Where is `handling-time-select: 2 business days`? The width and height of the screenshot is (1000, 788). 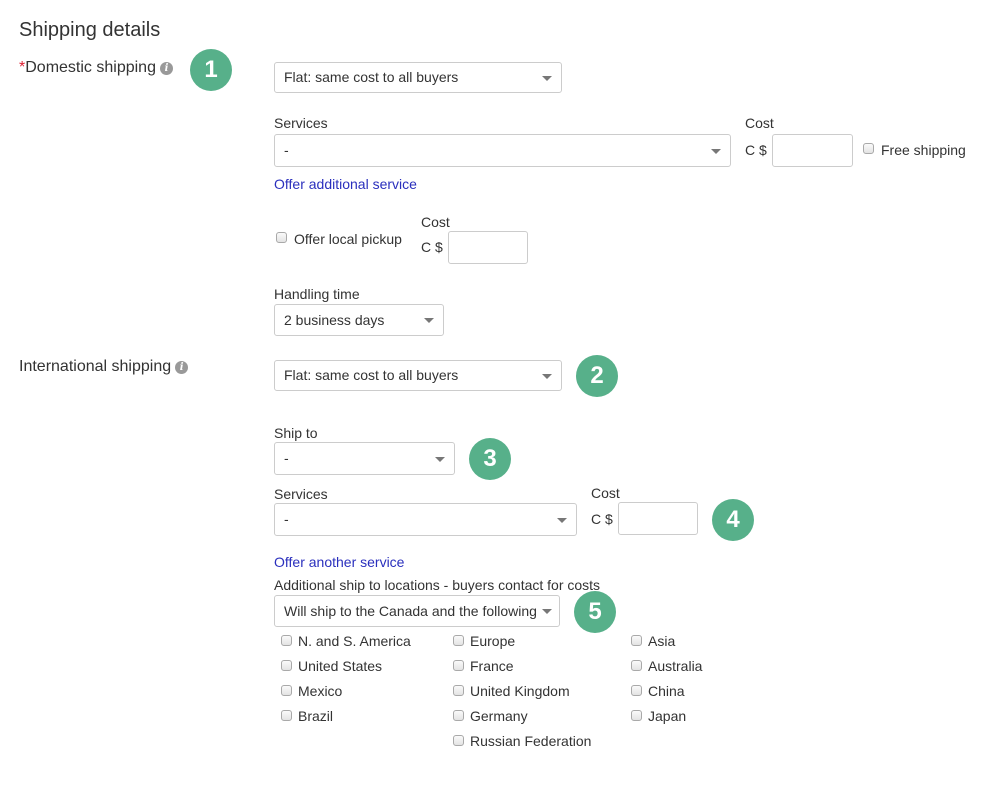
handling-time-select: 2 business days is located at coordinates (359, 320).